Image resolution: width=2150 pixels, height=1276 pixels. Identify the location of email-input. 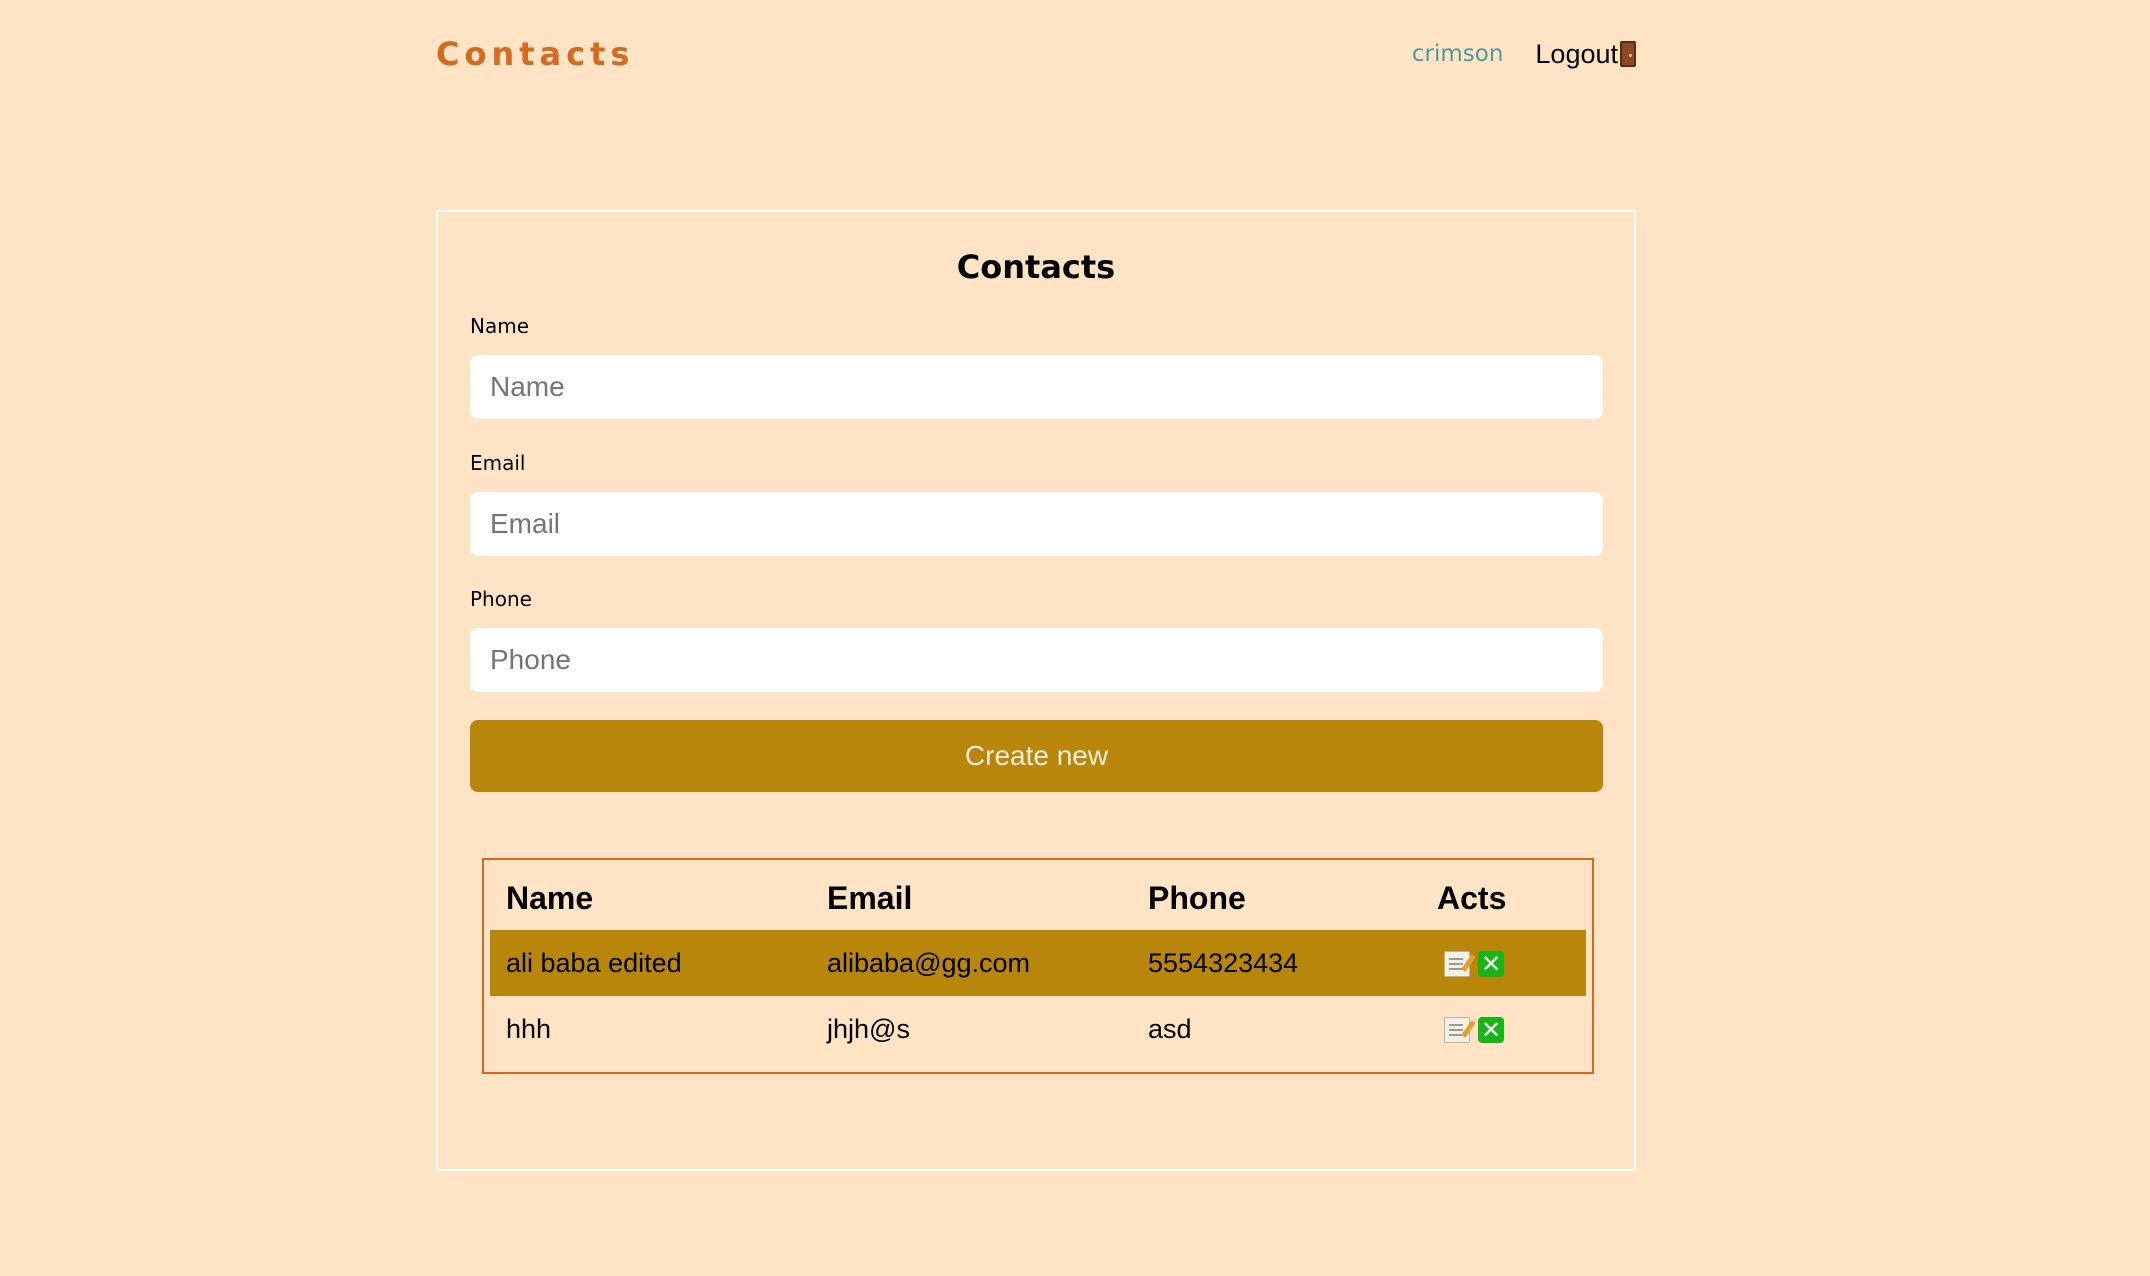
(1036, 524).